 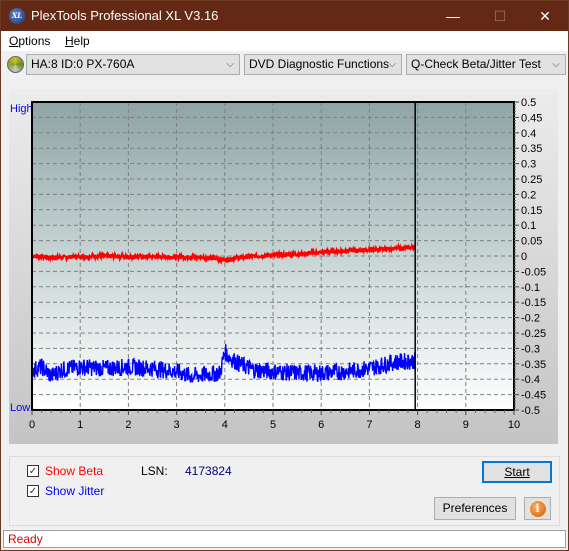 I want to click on y-tick-label: 0.05, so click(x=531, y=242).